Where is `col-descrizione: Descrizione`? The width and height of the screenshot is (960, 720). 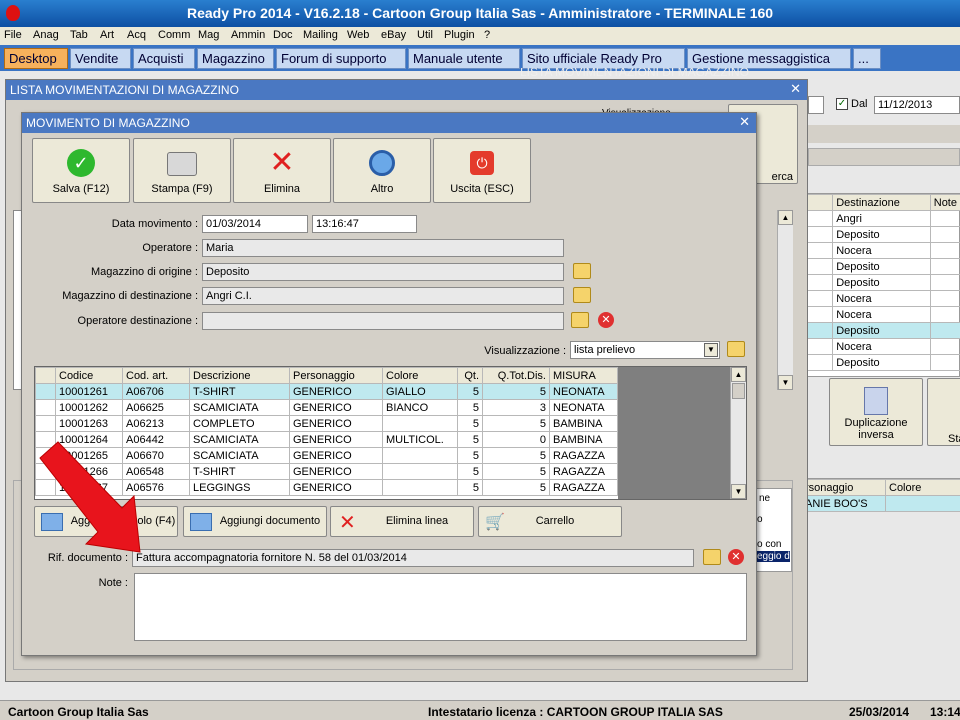 col-descrizione: Descrizione is located at coordinates (239, 375).